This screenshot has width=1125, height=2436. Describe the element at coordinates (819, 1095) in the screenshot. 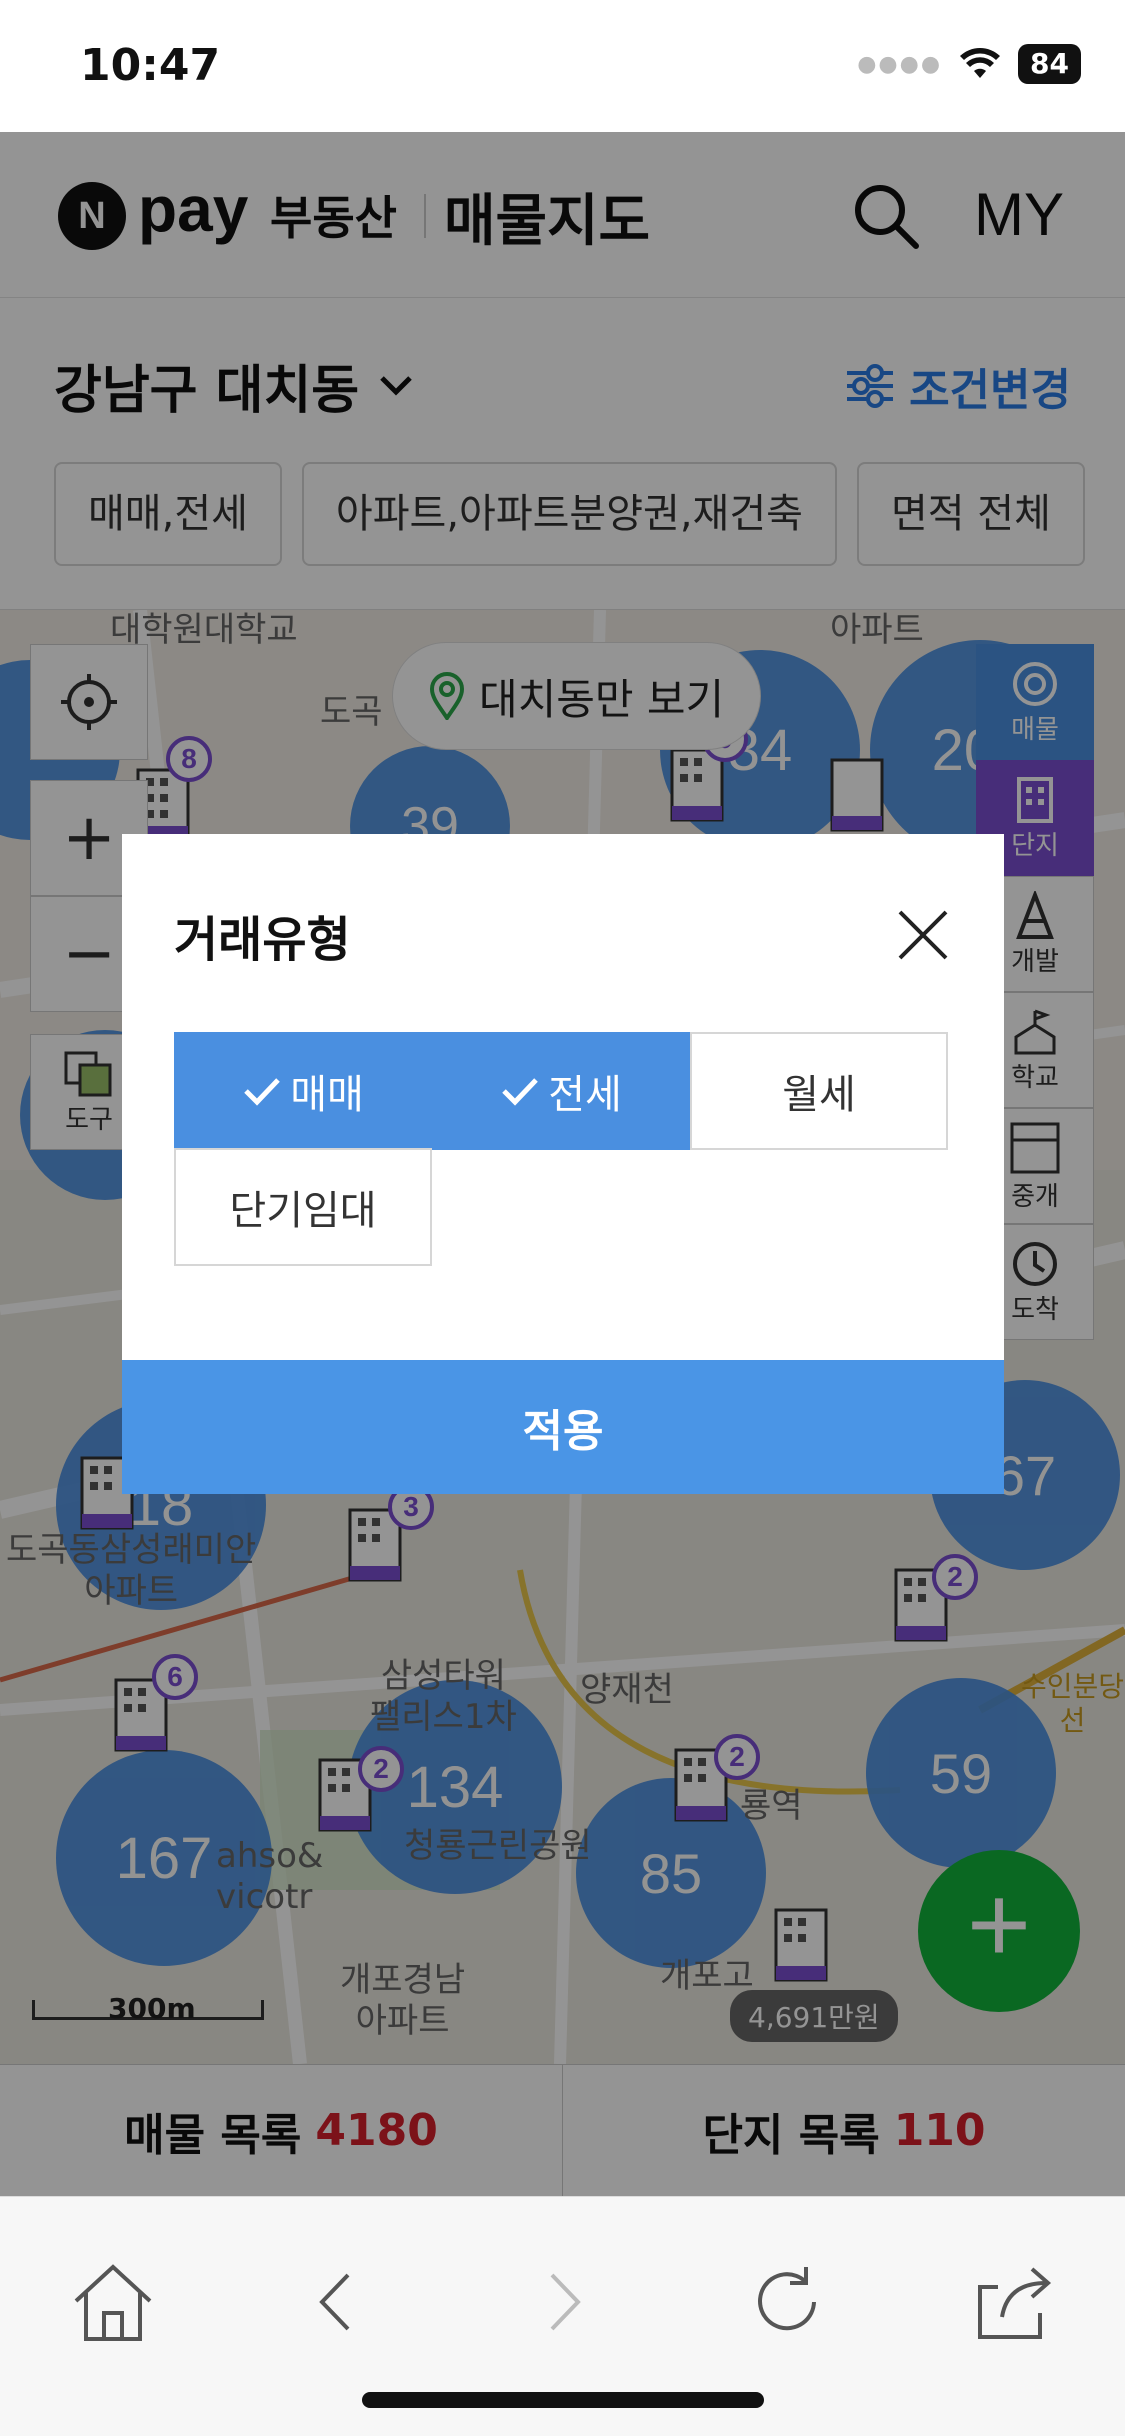

I see `option-label: 월세` at that location.